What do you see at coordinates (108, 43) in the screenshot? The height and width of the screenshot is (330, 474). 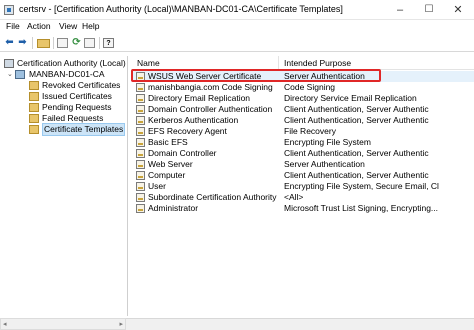 I see `help-icon: ?` at bounding box center [108, 43].